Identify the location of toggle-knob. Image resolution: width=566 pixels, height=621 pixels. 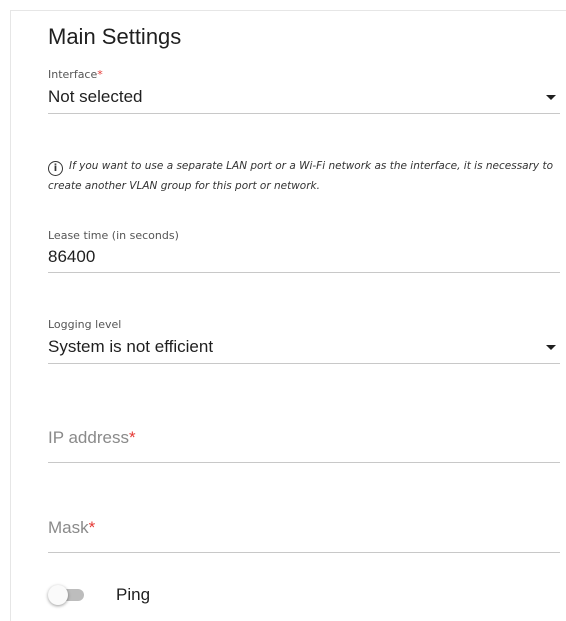
(58, 595).